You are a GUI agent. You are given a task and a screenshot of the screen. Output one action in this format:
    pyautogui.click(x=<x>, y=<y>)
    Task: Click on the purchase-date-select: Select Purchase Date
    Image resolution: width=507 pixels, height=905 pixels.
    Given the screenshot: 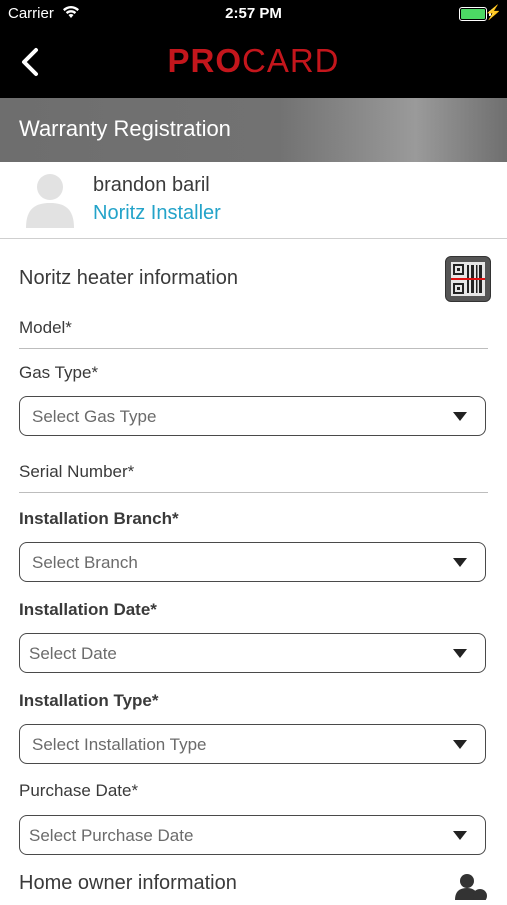 What is the action you would take?
    pyautogui.click(x=252, y=835)
    